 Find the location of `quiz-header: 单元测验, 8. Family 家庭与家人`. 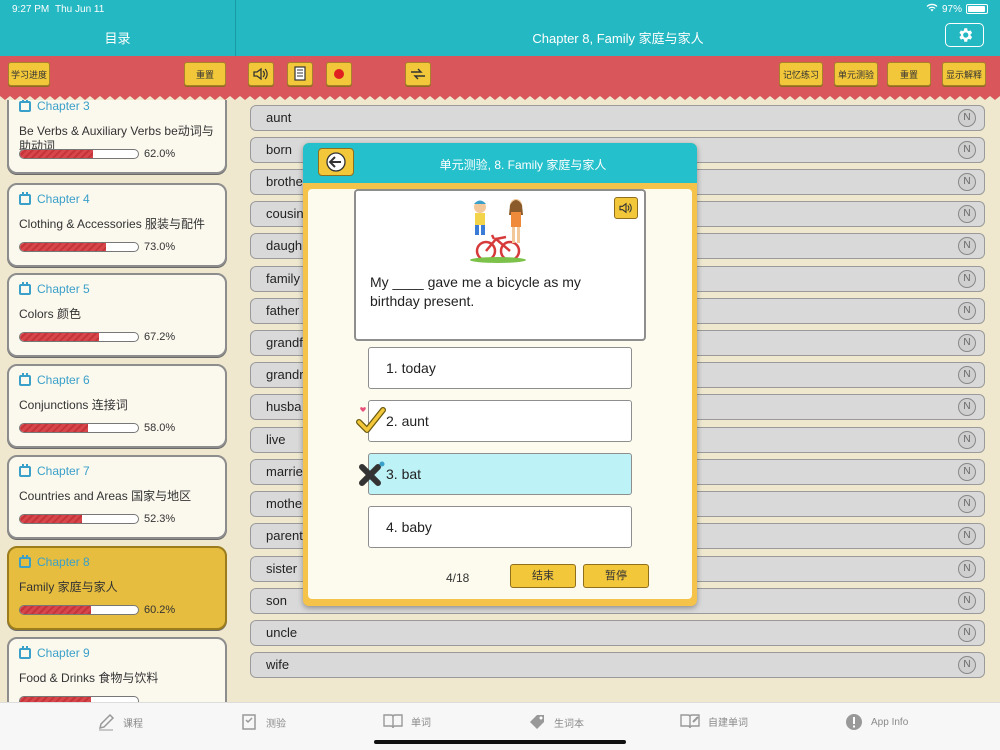

quiz-header: 单元测验, 8. Family 家庭与家人 is located at coordinates (500, 163).